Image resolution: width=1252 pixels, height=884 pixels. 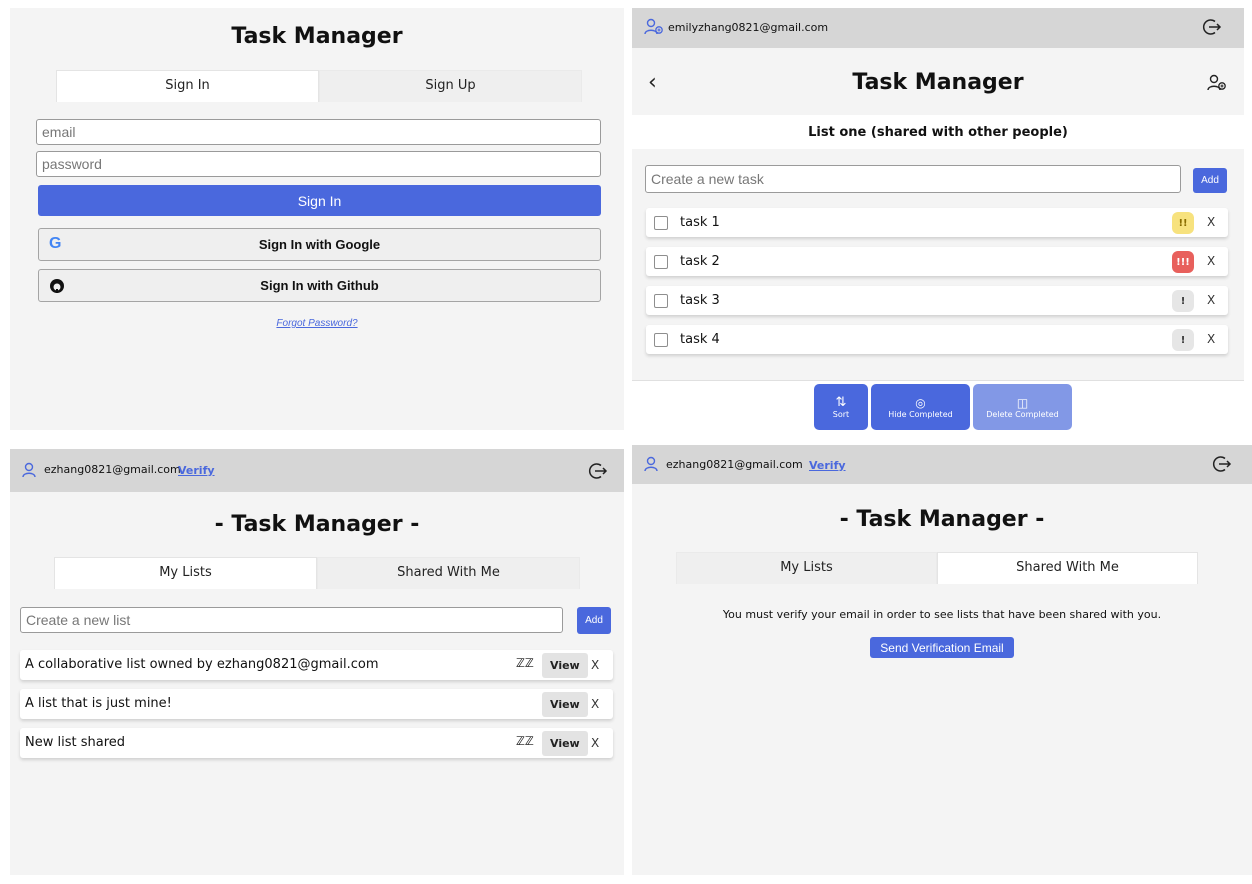 I want to click on priority-badge: !!, so click(x=1183, y=223).